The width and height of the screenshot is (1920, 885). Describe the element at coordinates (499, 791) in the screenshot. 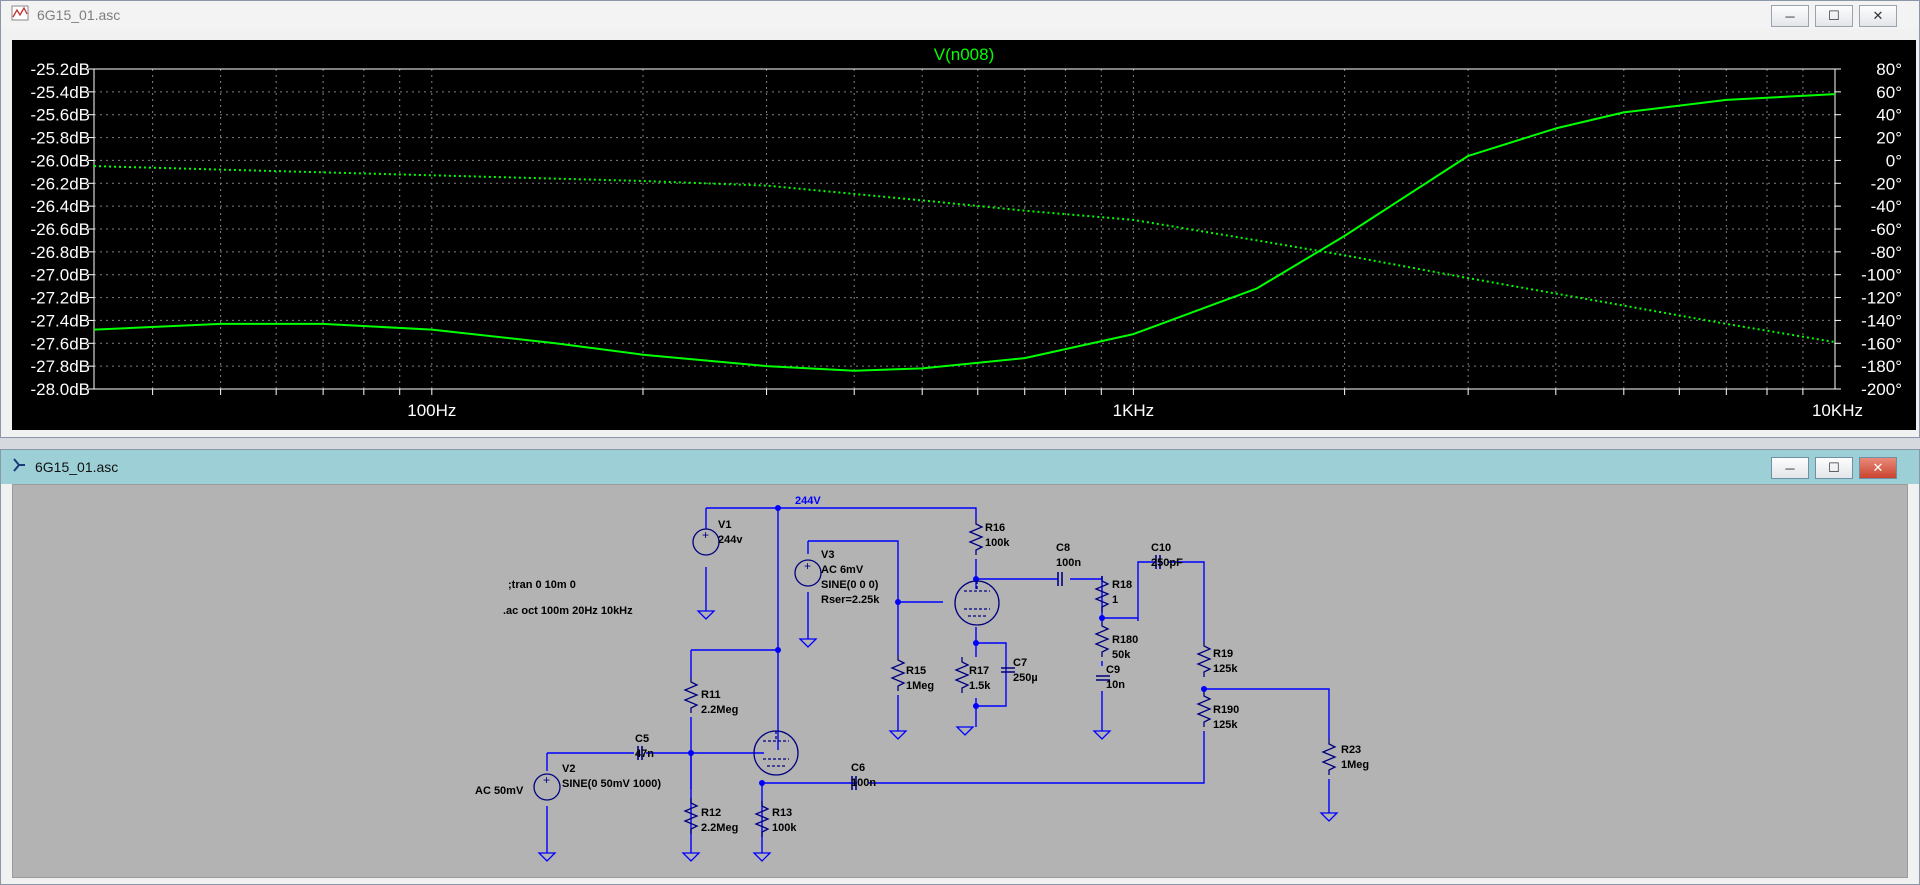

I see `source-ac-label: AC 50mV` at that location.